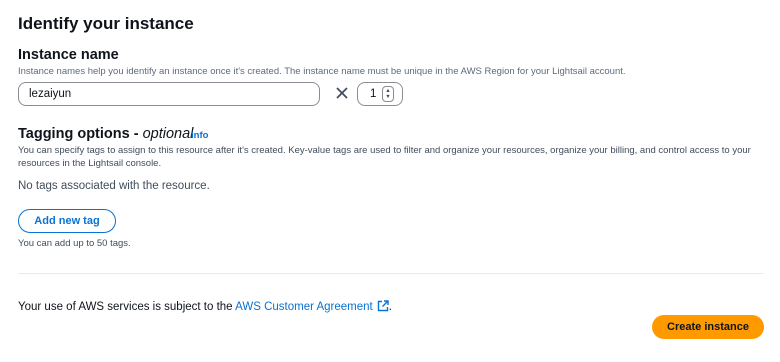 The image size is (780, 362). Describe the element at coordinates (168, 134) in the screenshot. I see `tagging-optional-label: optional` at that location.